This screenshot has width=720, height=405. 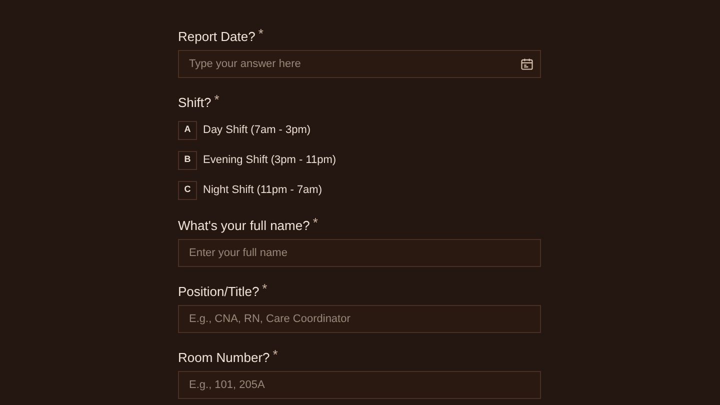 What do you see at coordinates (219, 292) in the screenshot?
I see `question-label: Position/Title?` at bounding box center [219, 292].